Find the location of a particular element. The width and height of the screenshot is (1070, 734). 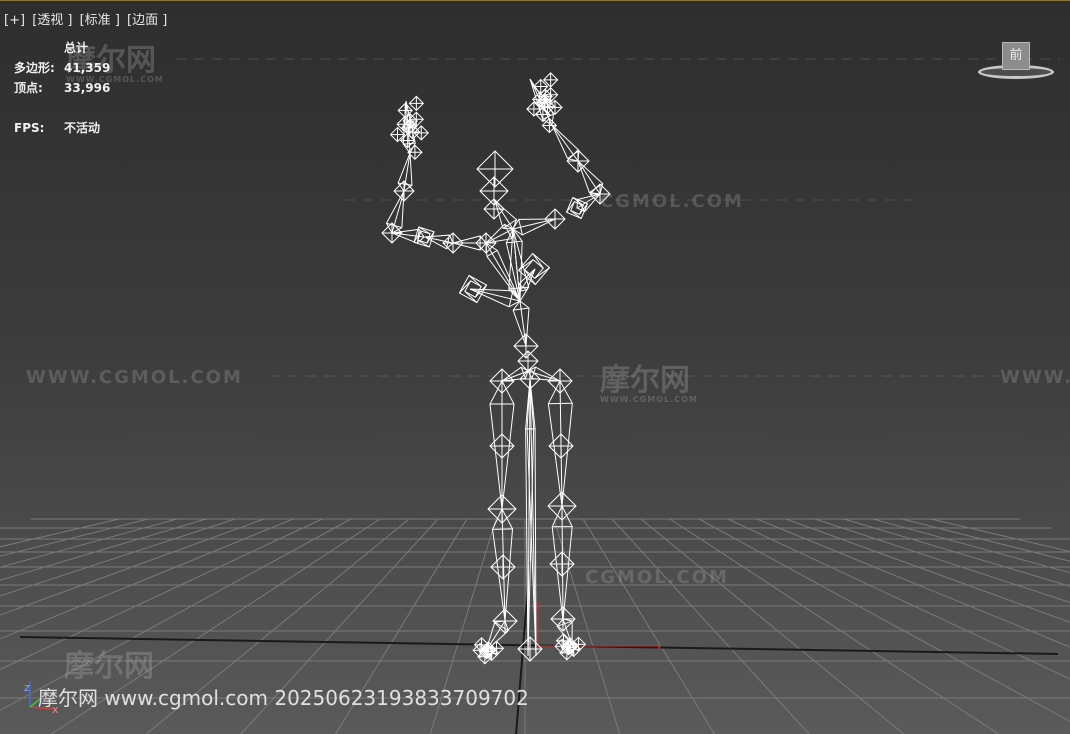

viewport-label-menu: [+] [透视 ] [标准 ] [边面 ] is located at coordinates (87, 18).